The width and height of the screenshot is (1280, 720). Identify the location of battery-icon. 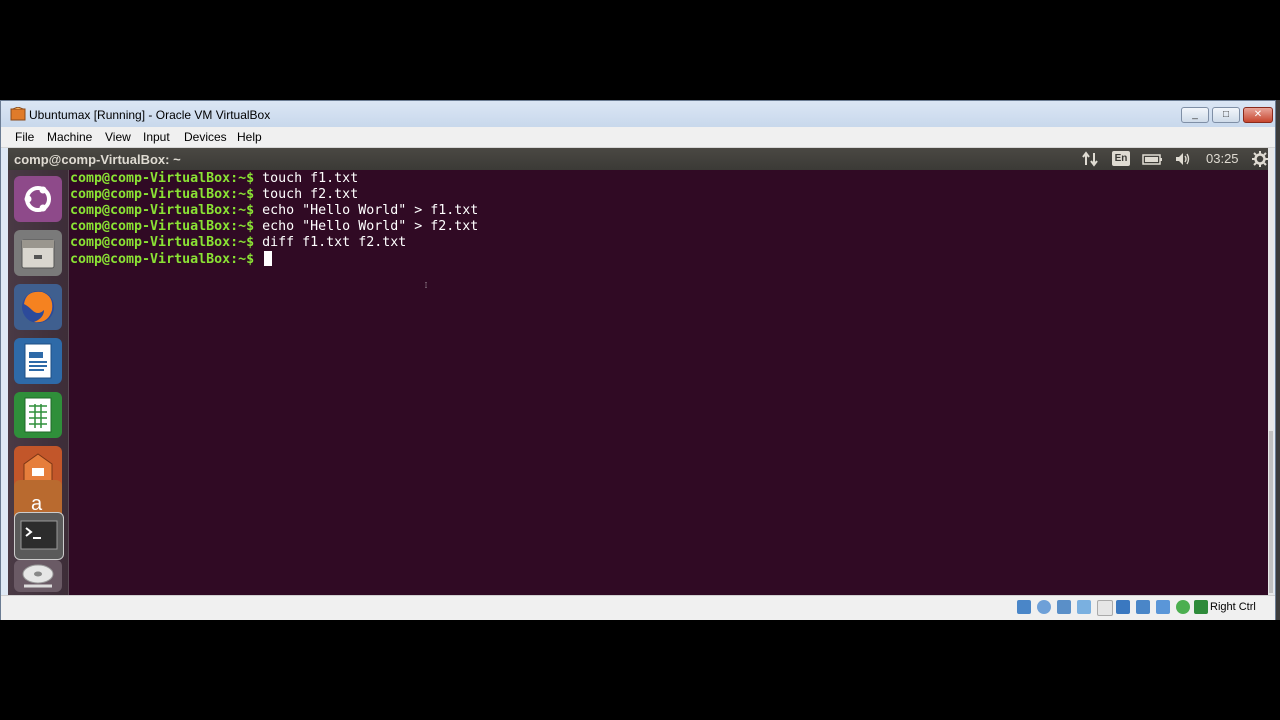
(1153, 159).